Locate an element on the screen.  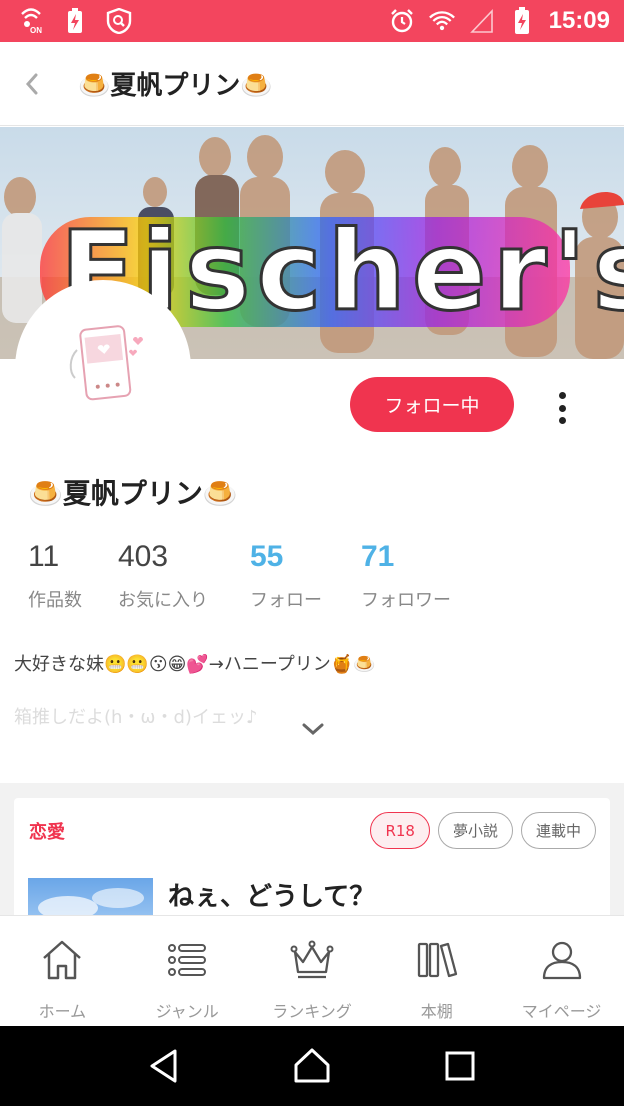
nav-ranking-label: ランキング is located at coordinates (312, 1011).